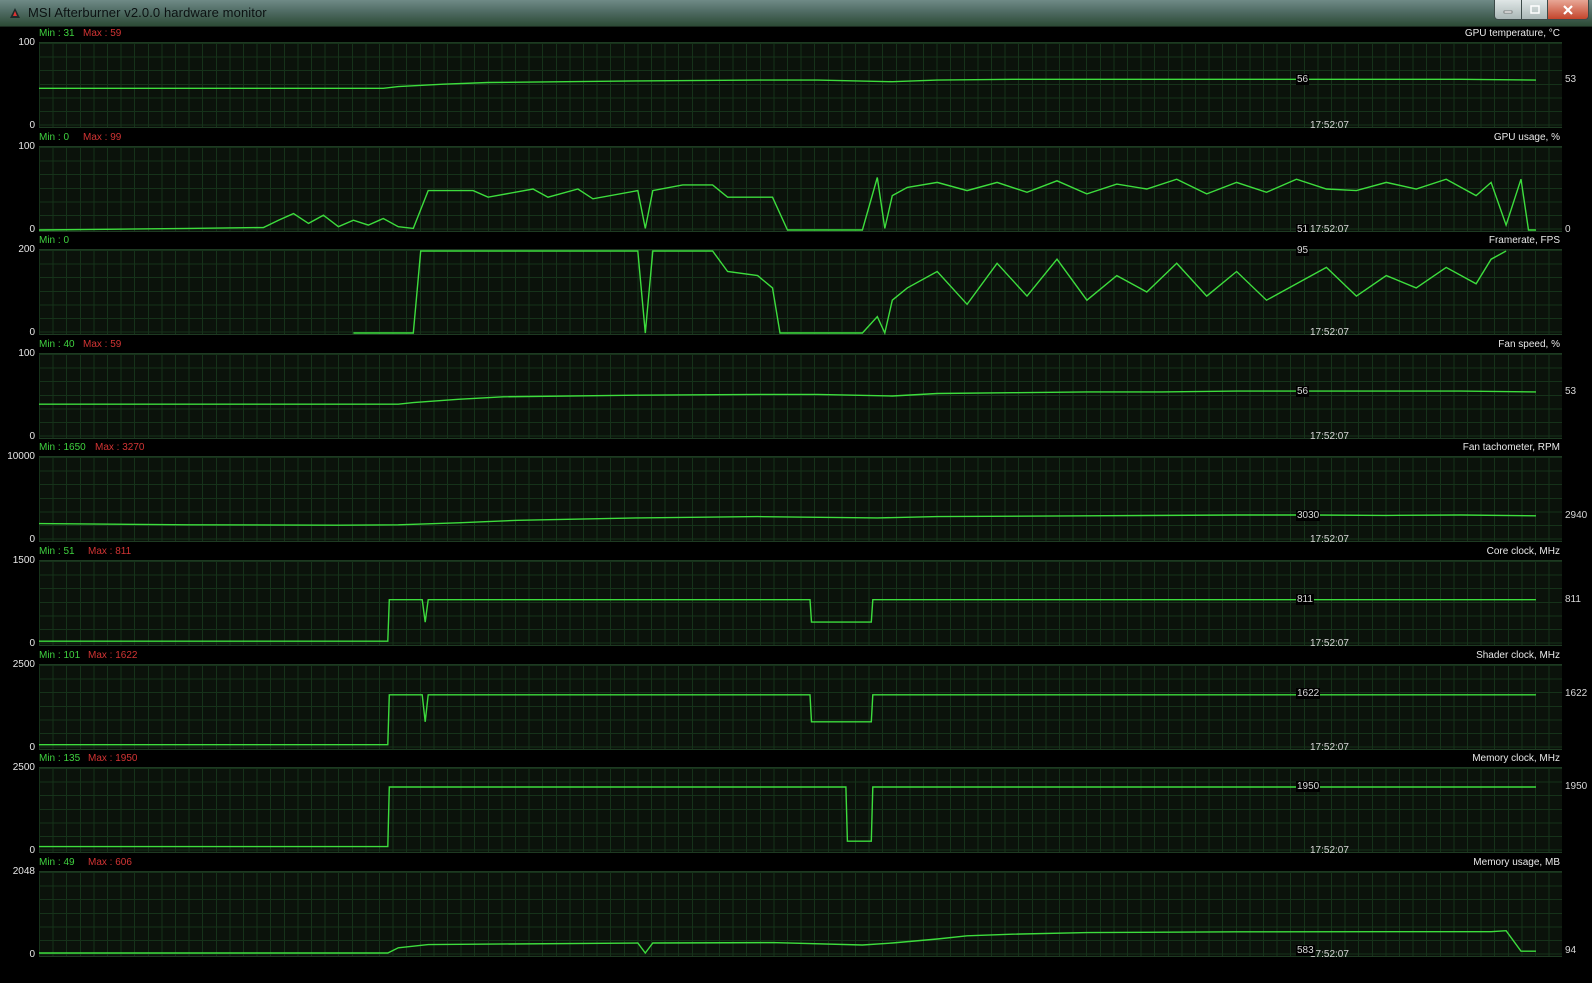 The image size is (1592, 983). Describe the element at coordinates (113, 655) in the screenshot. I see `graph-max-value: Max : 1622` at that location.